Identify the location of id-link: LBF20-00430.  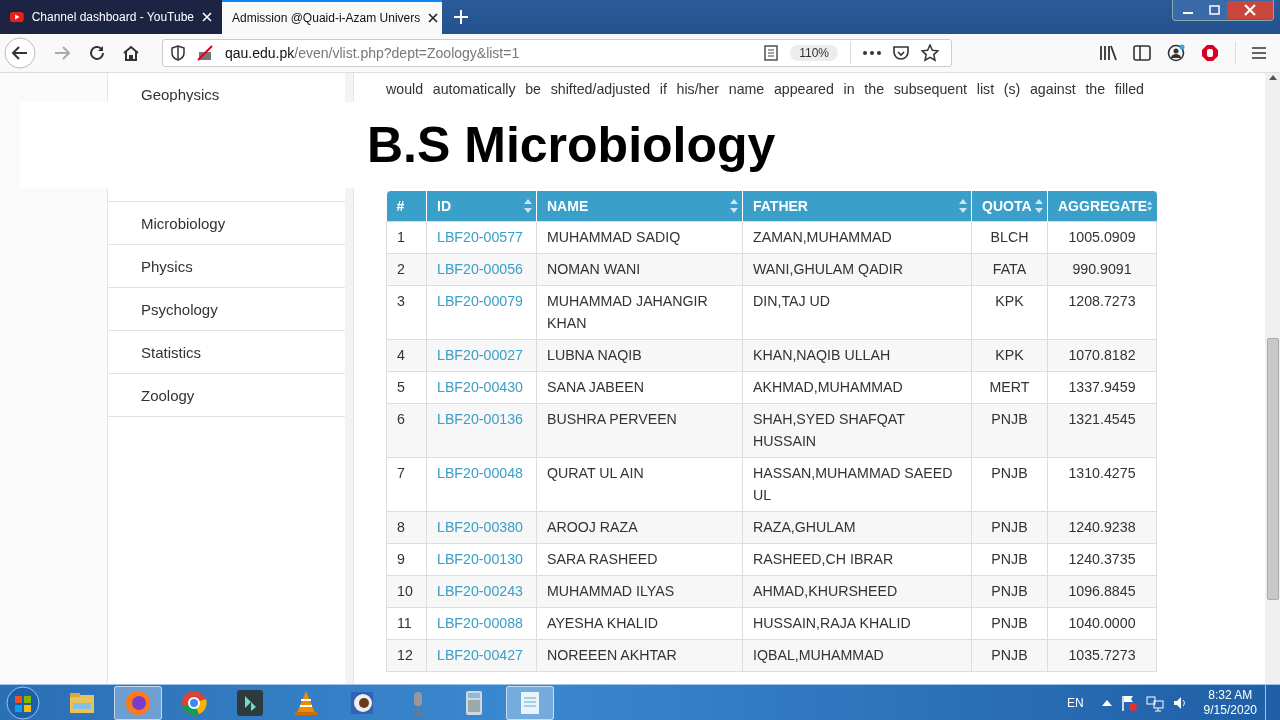
(481, 387).